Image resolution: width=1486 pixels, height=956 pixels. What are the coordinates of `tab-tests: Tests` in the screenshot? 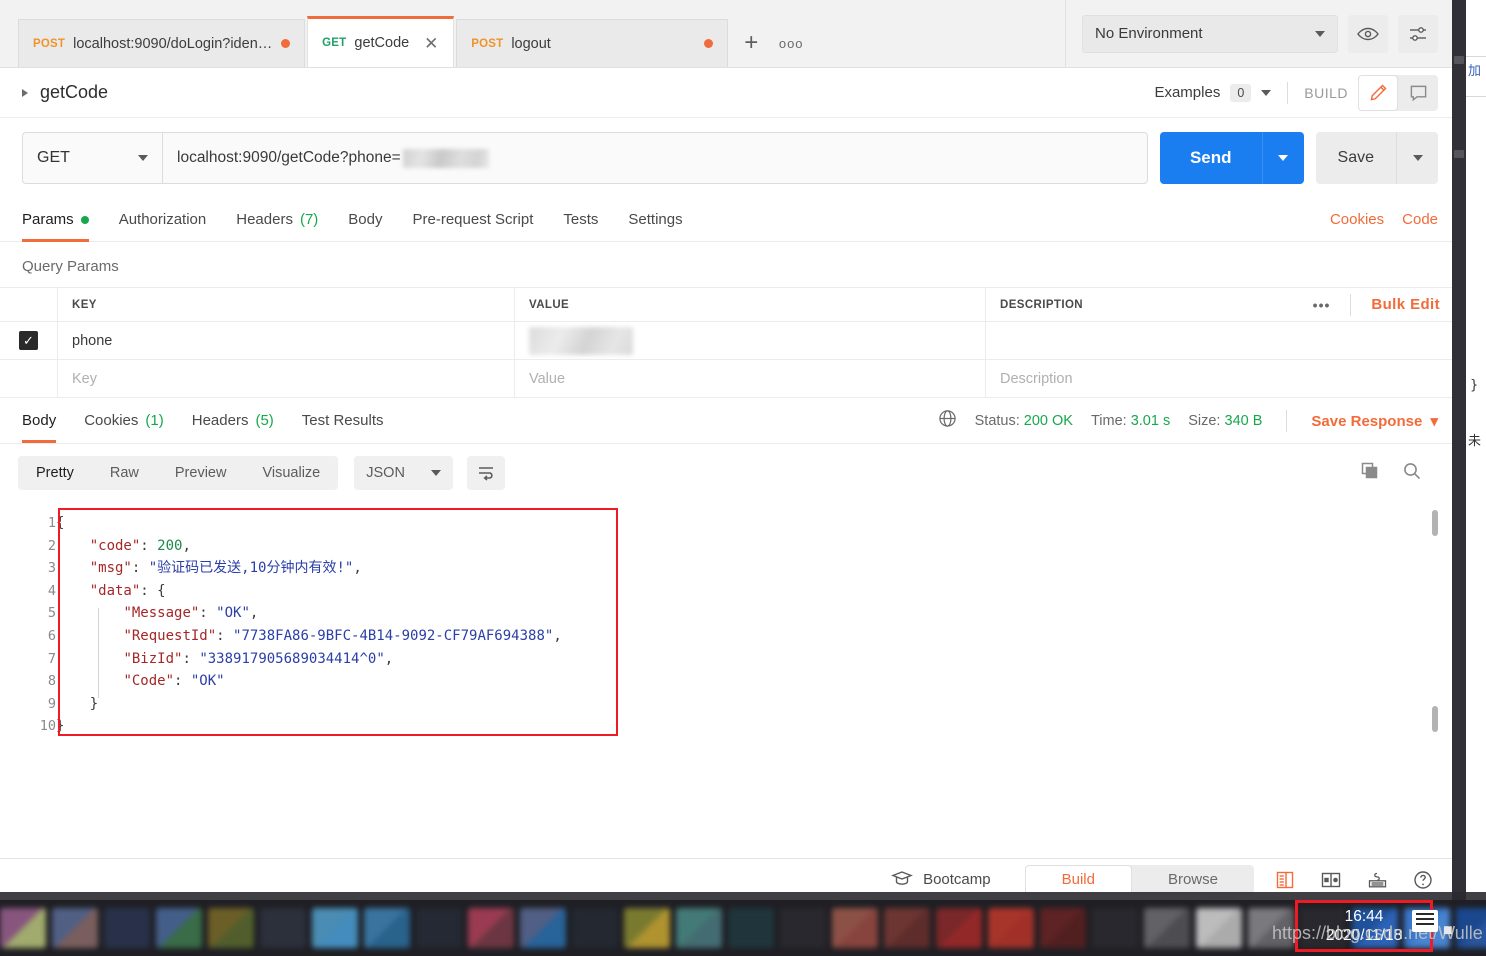 It's located at (580, 220).